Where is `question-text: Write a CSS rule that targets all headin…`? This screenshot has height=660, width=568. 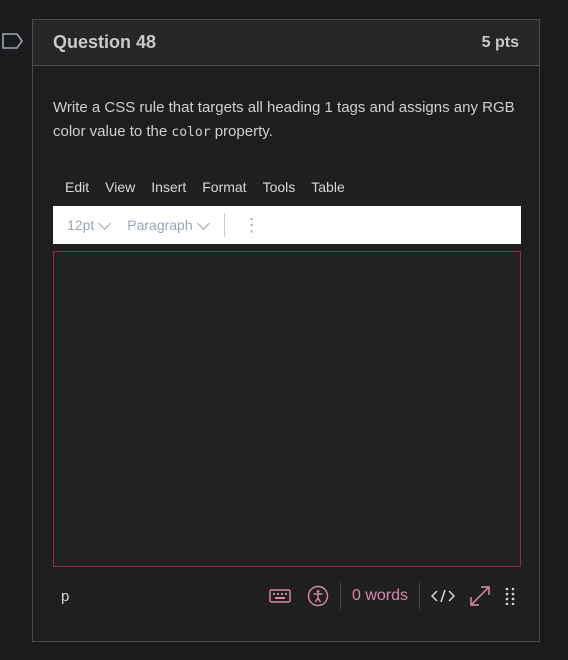
question-text: Write a CSS rule that targets all headin… is located at coordinates (288, 120).